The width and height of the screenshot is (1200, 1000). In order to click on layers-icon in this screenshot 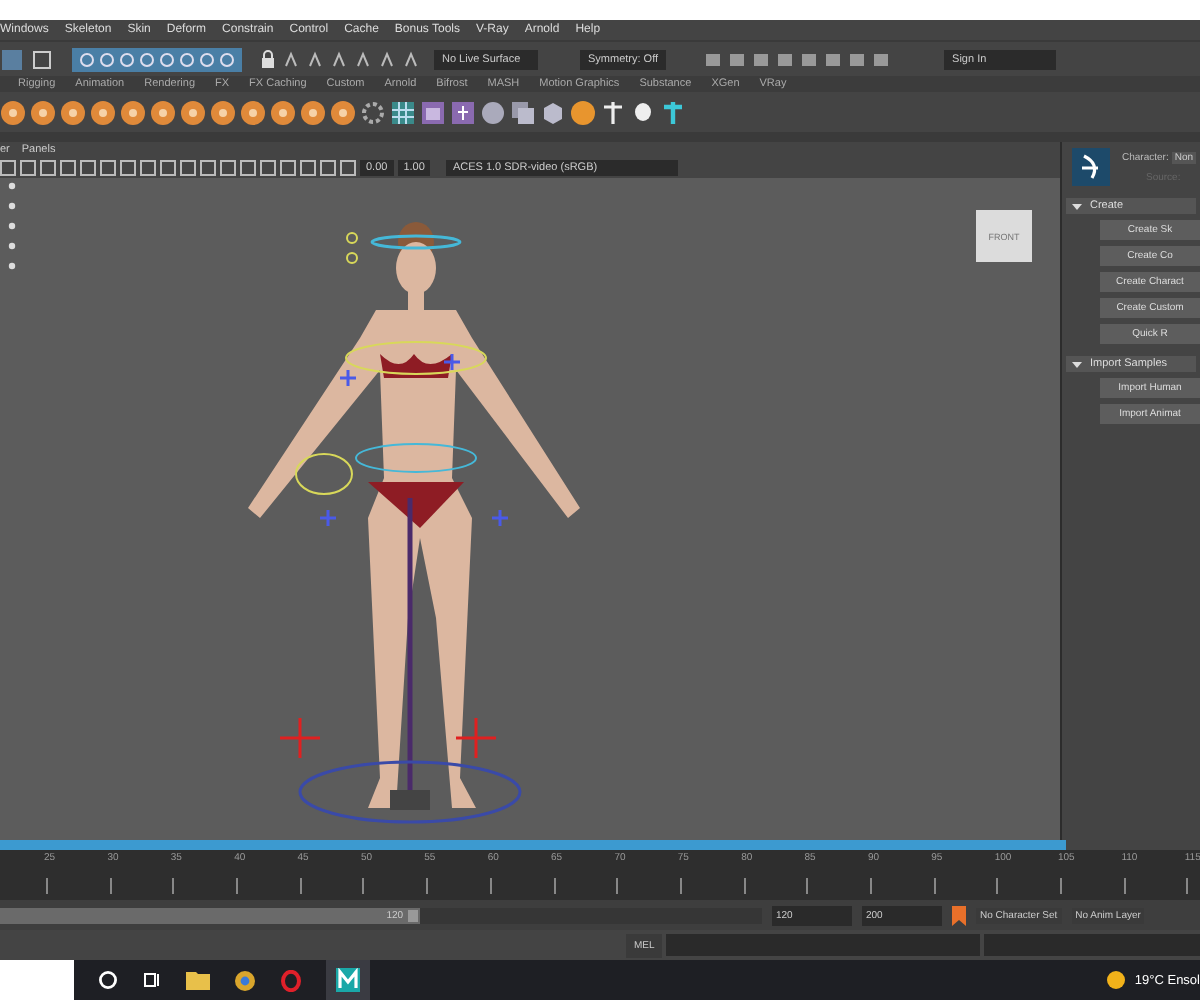, I will do `click(523, 112)`.